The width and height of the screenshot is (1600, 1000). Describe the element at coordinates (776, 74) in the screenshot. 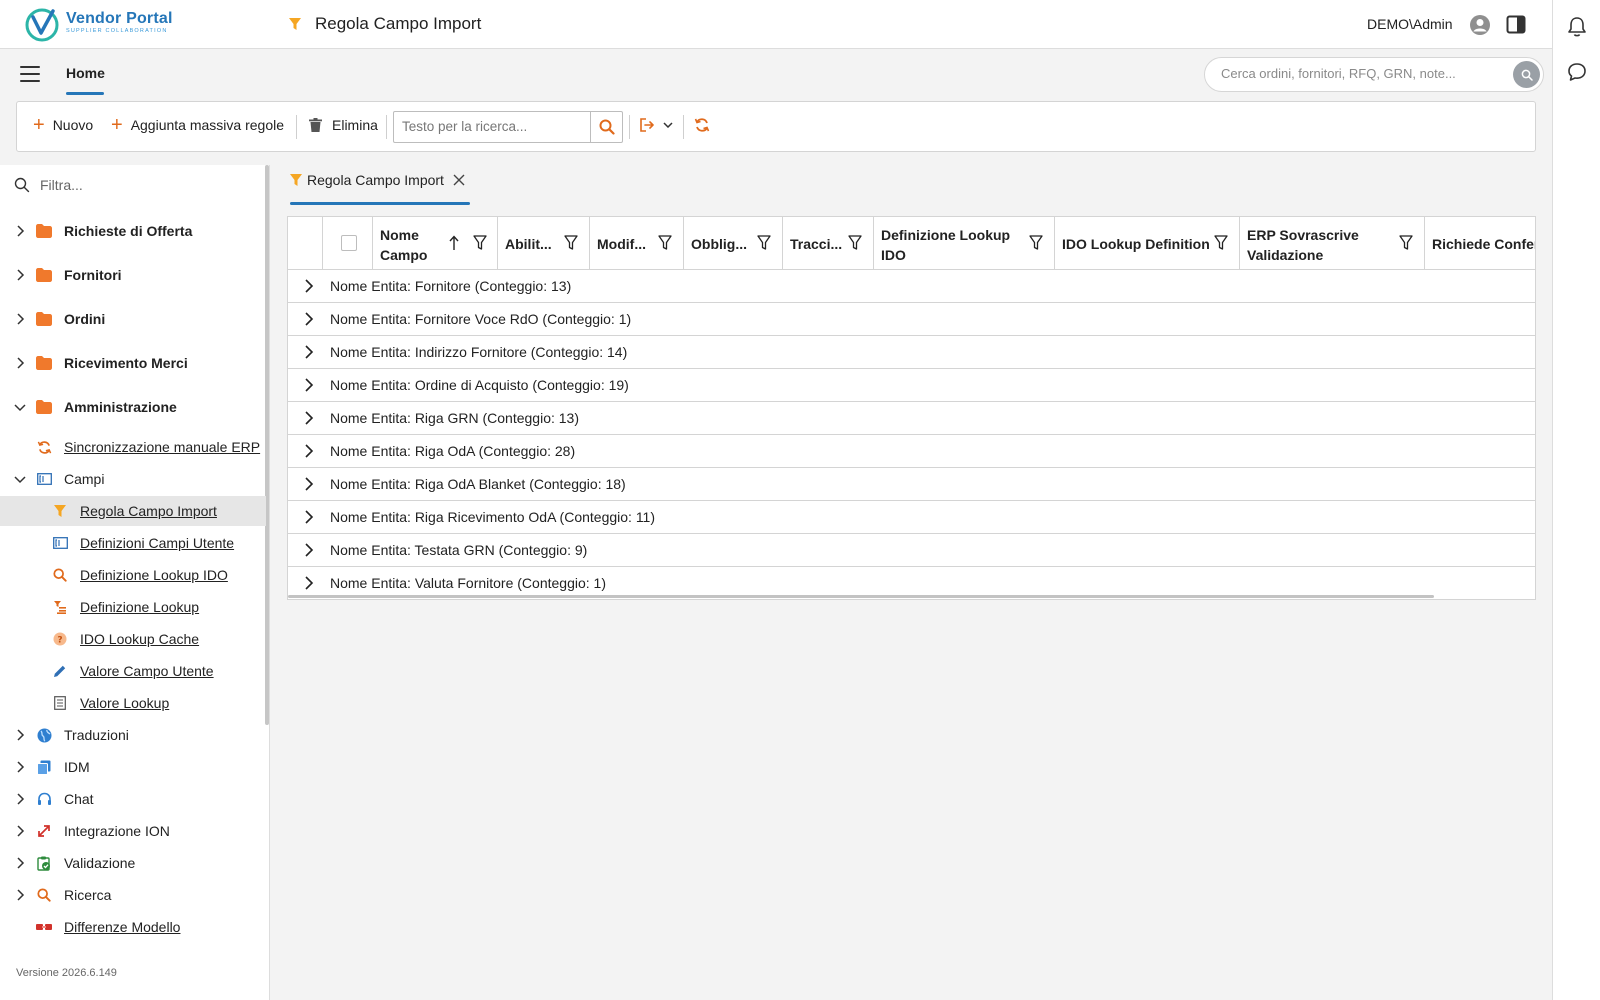

I see `nav-bar: Home` at that location.